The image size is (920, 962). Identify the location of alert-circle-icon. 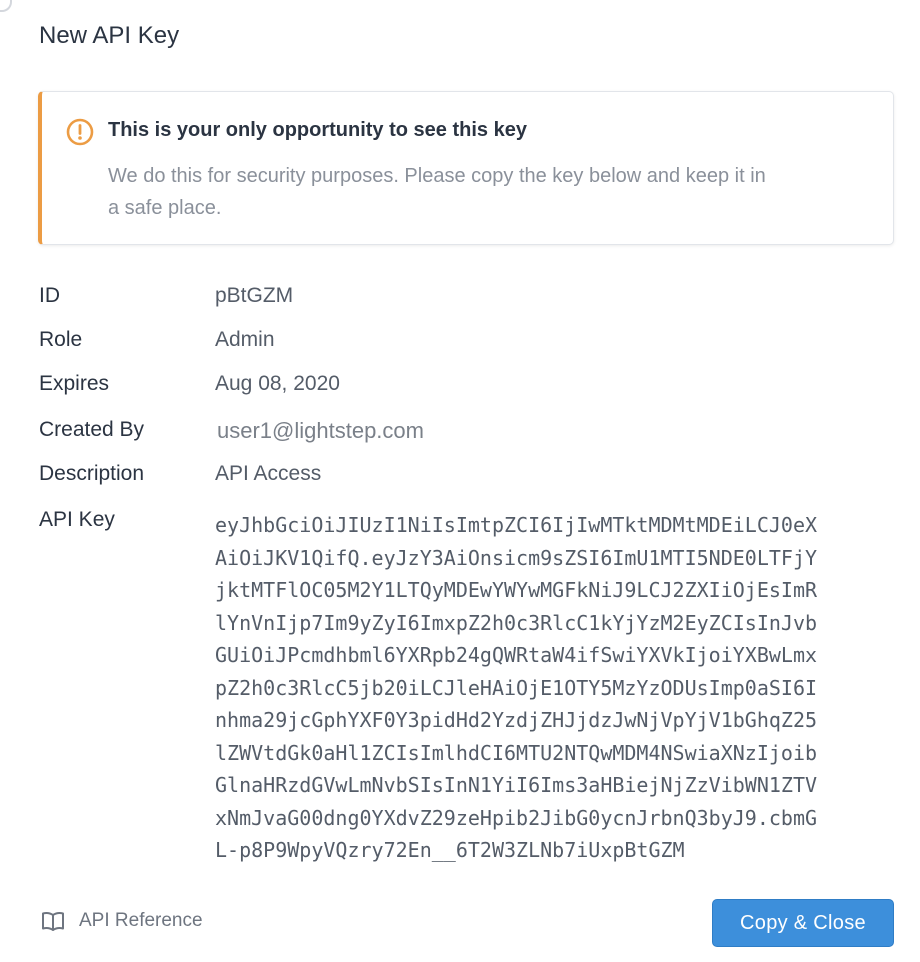
(80, 132).